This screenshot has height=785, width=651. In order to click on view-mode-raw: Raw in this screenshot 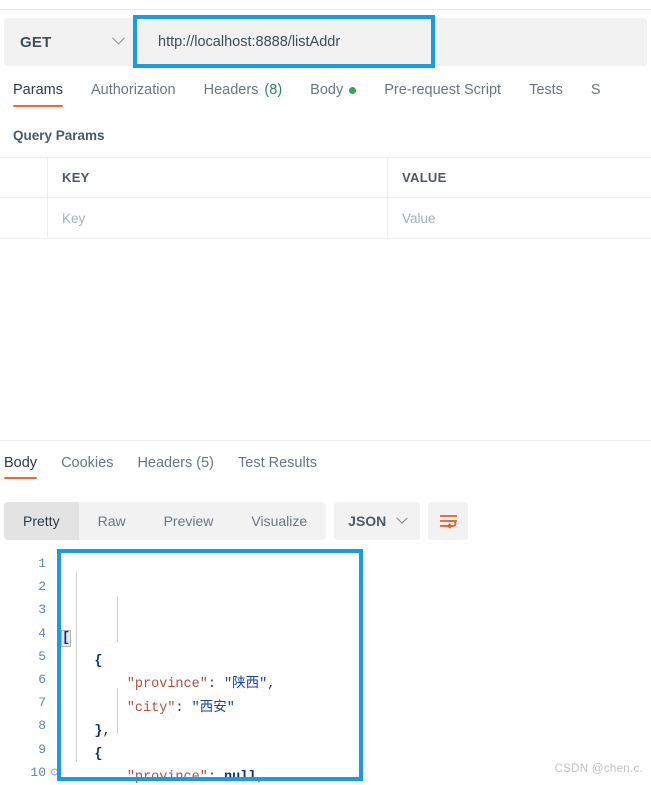, I will do `click(112, 521)`.